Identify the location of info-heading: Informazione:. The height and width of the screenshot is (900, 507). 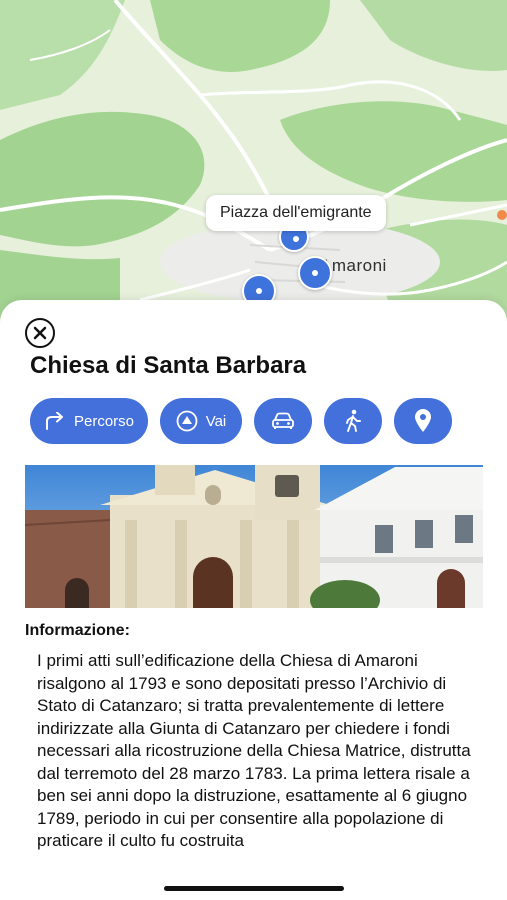
(77, 630).